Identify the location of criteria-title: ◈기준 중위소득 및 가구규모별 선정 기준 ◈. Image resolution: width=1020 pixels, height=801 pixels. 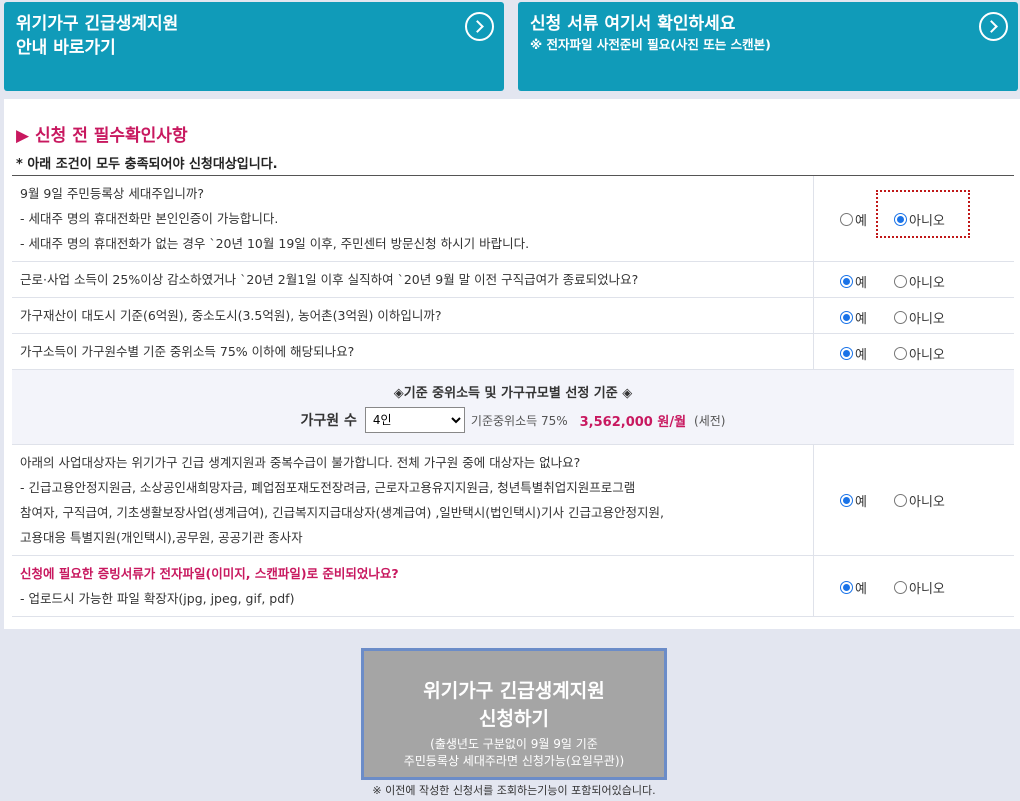
(513, 393).